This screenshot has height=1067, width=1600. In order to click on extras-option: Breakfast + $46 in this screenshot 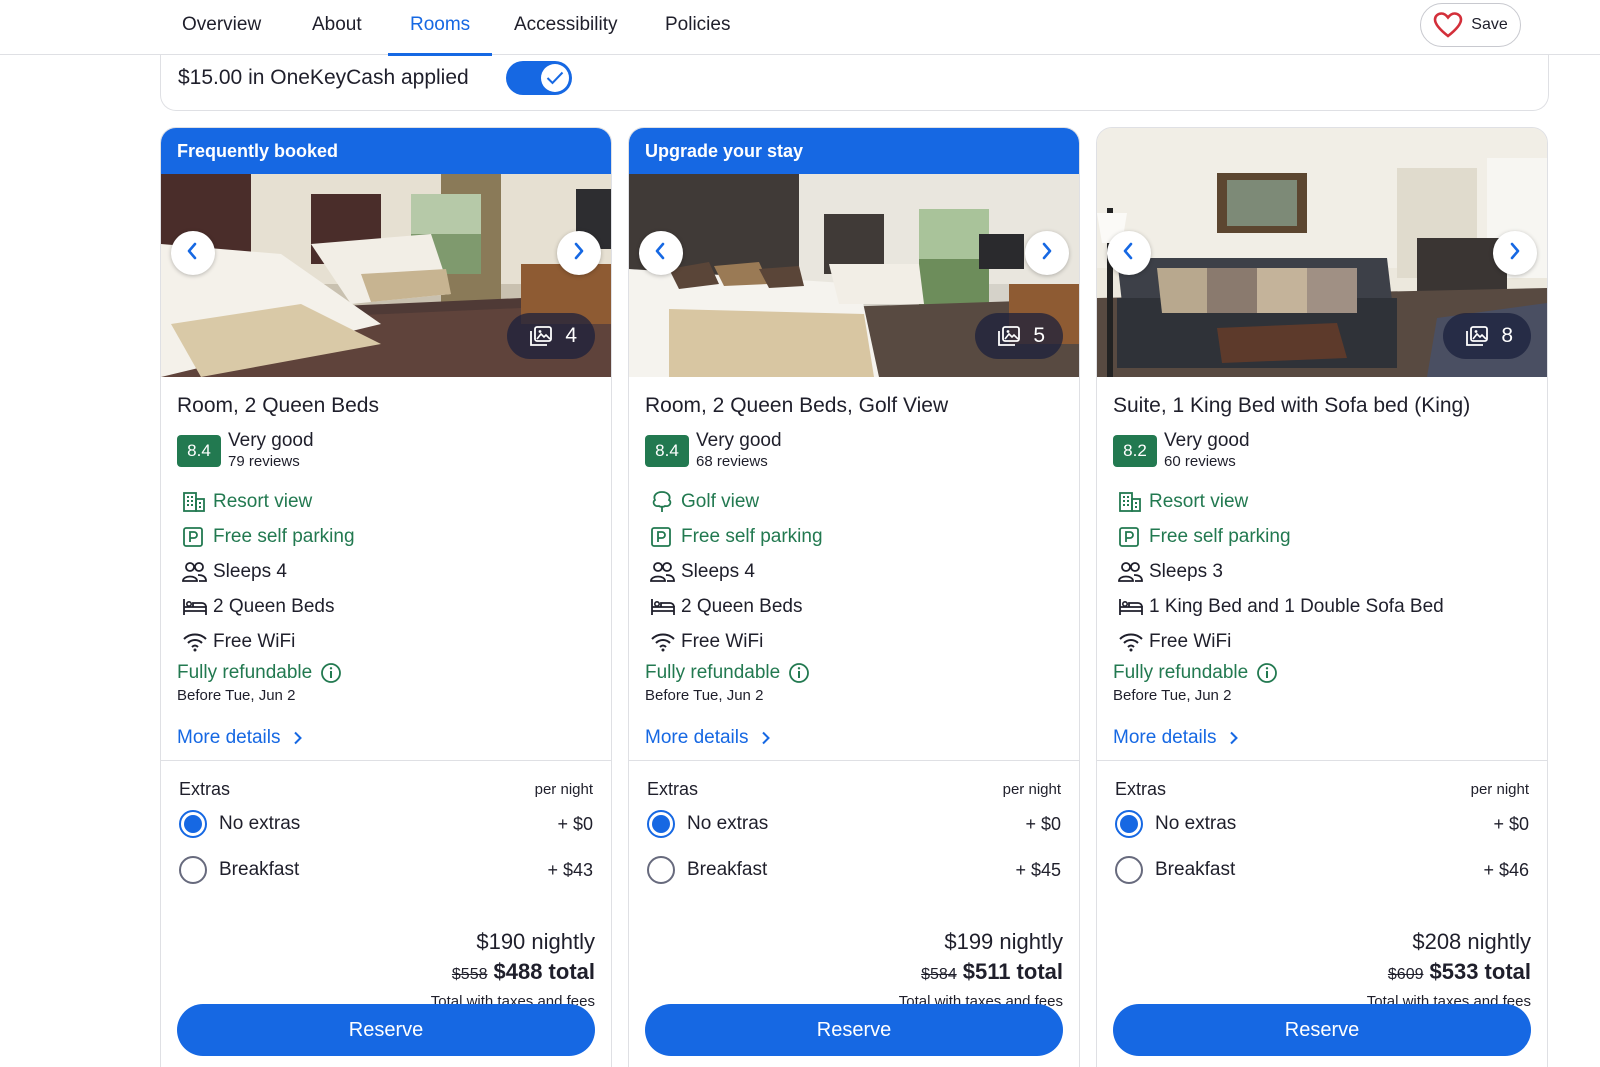, I will do `click(1322, 870)`.